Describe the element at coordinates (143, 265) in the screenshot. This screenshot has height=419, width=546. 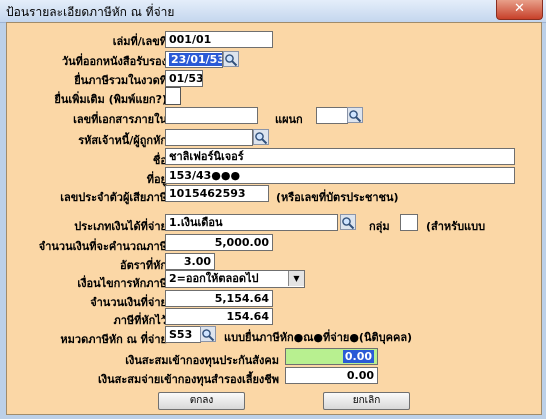
I see `rate-label: อัตราที่หัก` at that location.